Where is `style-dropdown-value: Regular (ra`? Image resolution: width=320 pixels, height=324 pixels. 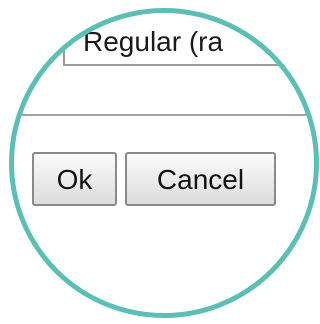 style-dropdown-value: Regular (ra is located at coordinates (153, 41).